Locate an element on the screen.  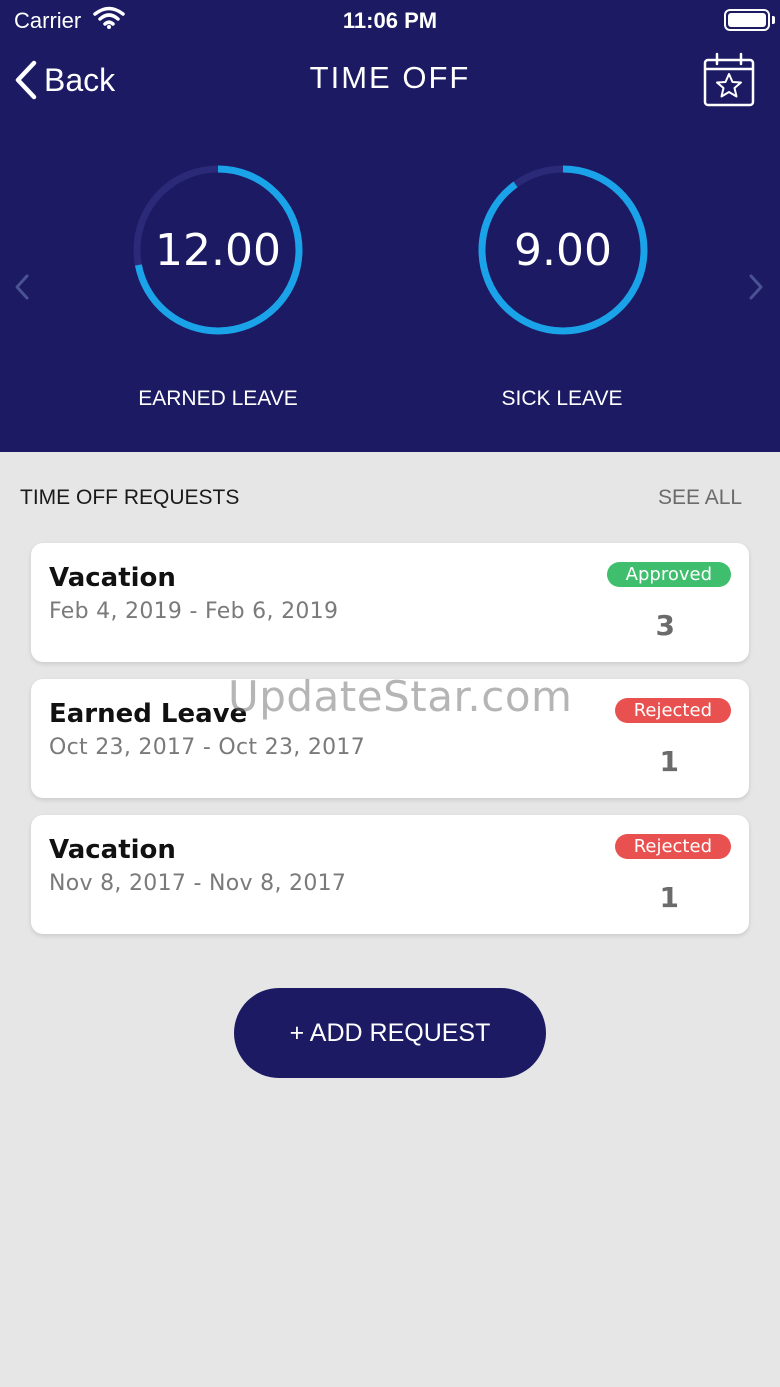
chevron-left-icon is located at coordinates (22, 287).